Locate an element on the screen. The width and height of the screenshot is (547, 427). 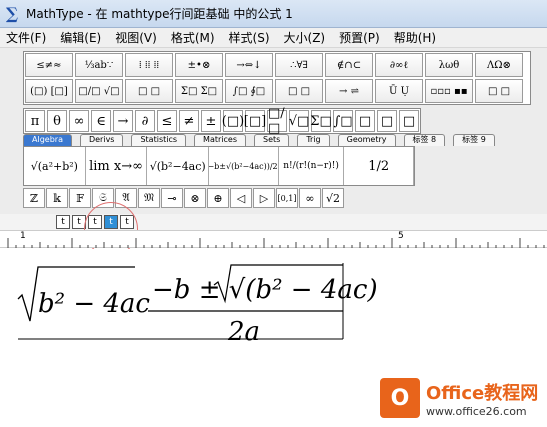
small-symbol-row: ℤ 𝕜 𝔽 𝔖 𝔄 𝔐 ⊸ ⊗ ⊕ ◁ ▷ [0,1] ∞ √2 is located at coordinates (184, 199).